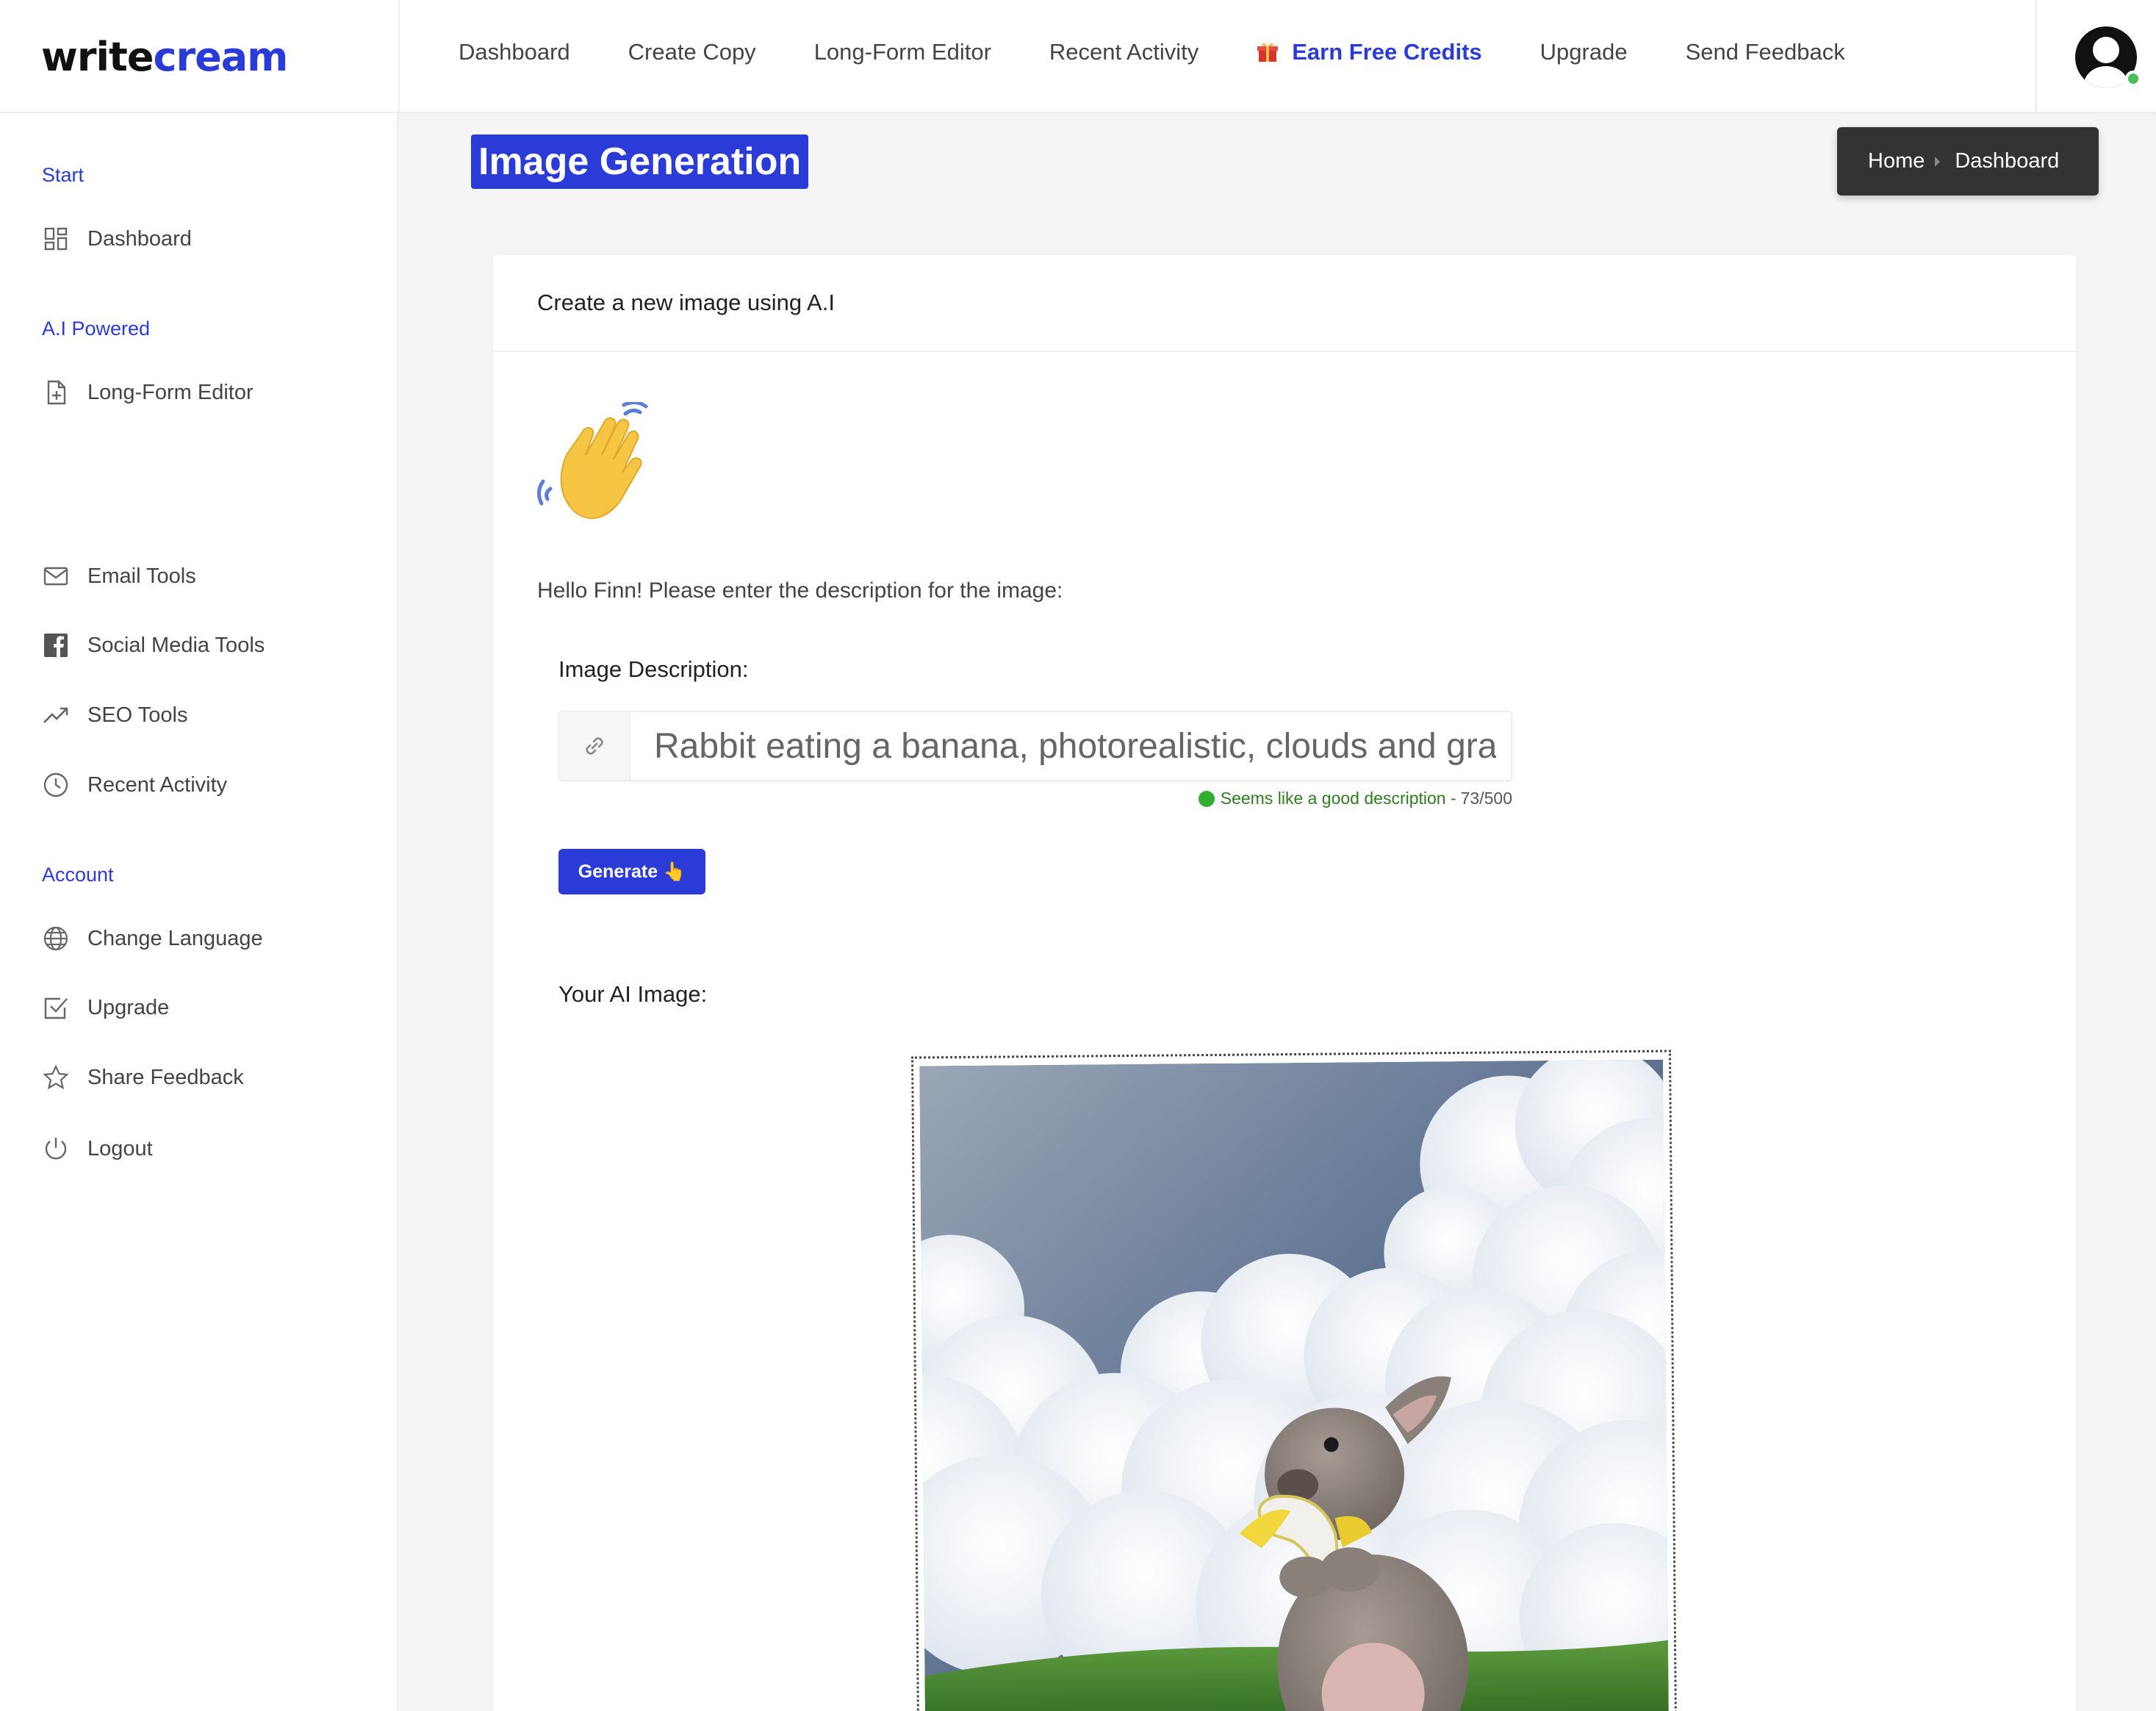  What do you see at coordinates (56, 645) in the screenshot?
I see `facebook-icon` at bounding box center [56, 645].